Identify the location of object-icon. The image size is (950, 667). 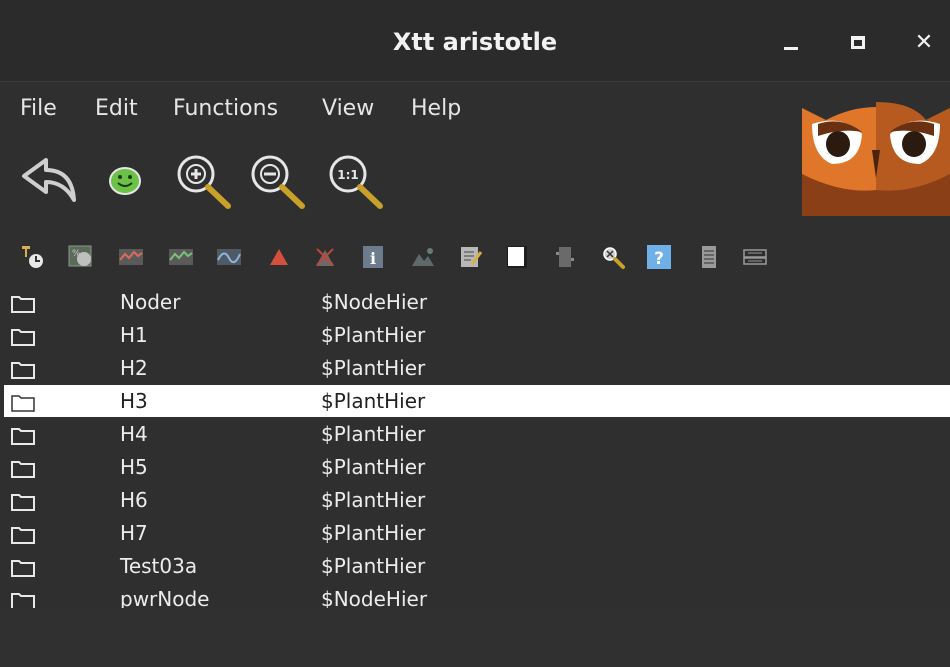
(565, 257).